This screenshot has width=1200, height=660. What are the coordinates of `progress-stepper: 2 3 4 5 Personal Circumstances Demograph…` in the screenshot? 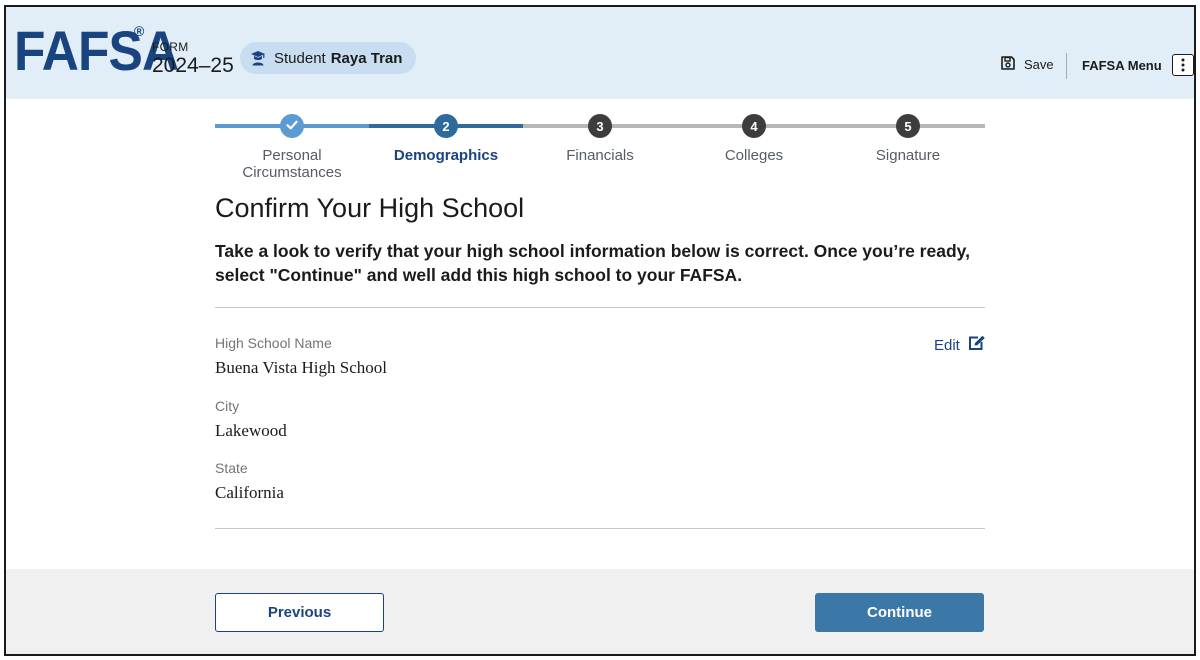 It's located at (600, 147).